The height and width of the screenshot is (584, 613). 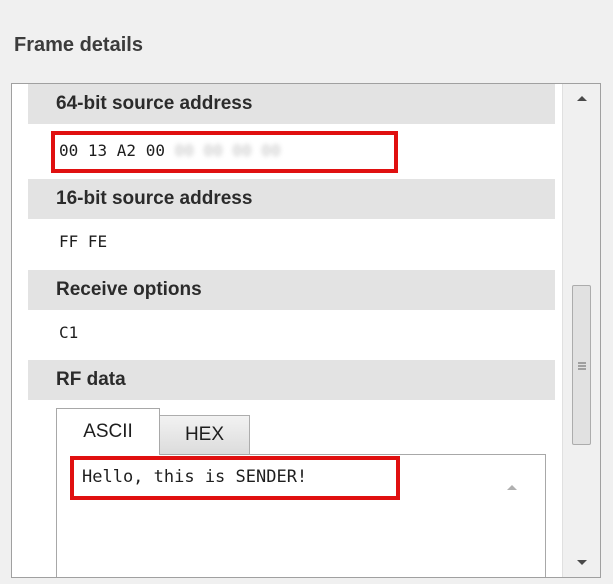 What do you see at coordinates (224, 152) in the screenshot?
I see `highlight-box-address` at bounding box center [224, 152].